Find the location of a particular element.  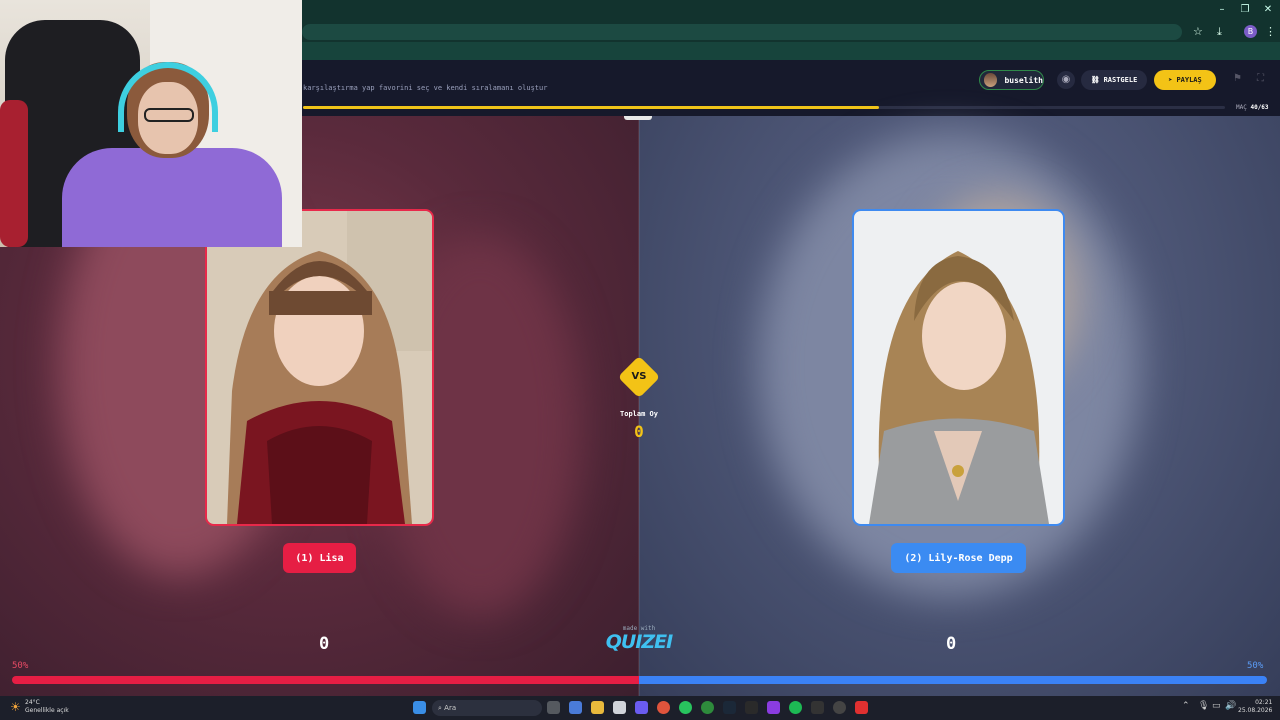

eye-icon: ◉ is located at coordinates (1066, 80).